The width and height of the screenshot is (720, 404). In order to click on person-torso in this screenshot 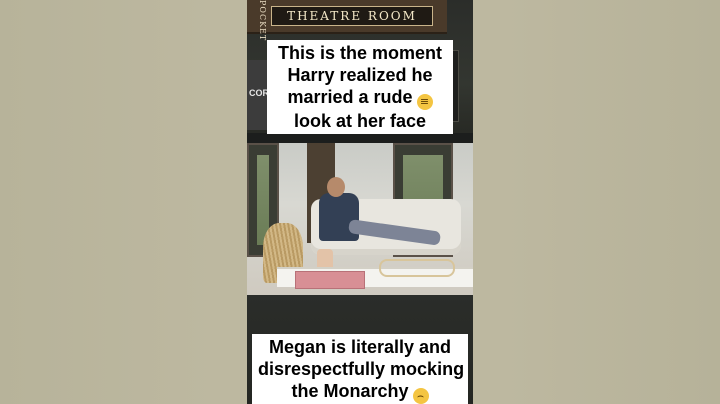, I will do `click(339, 217)`.